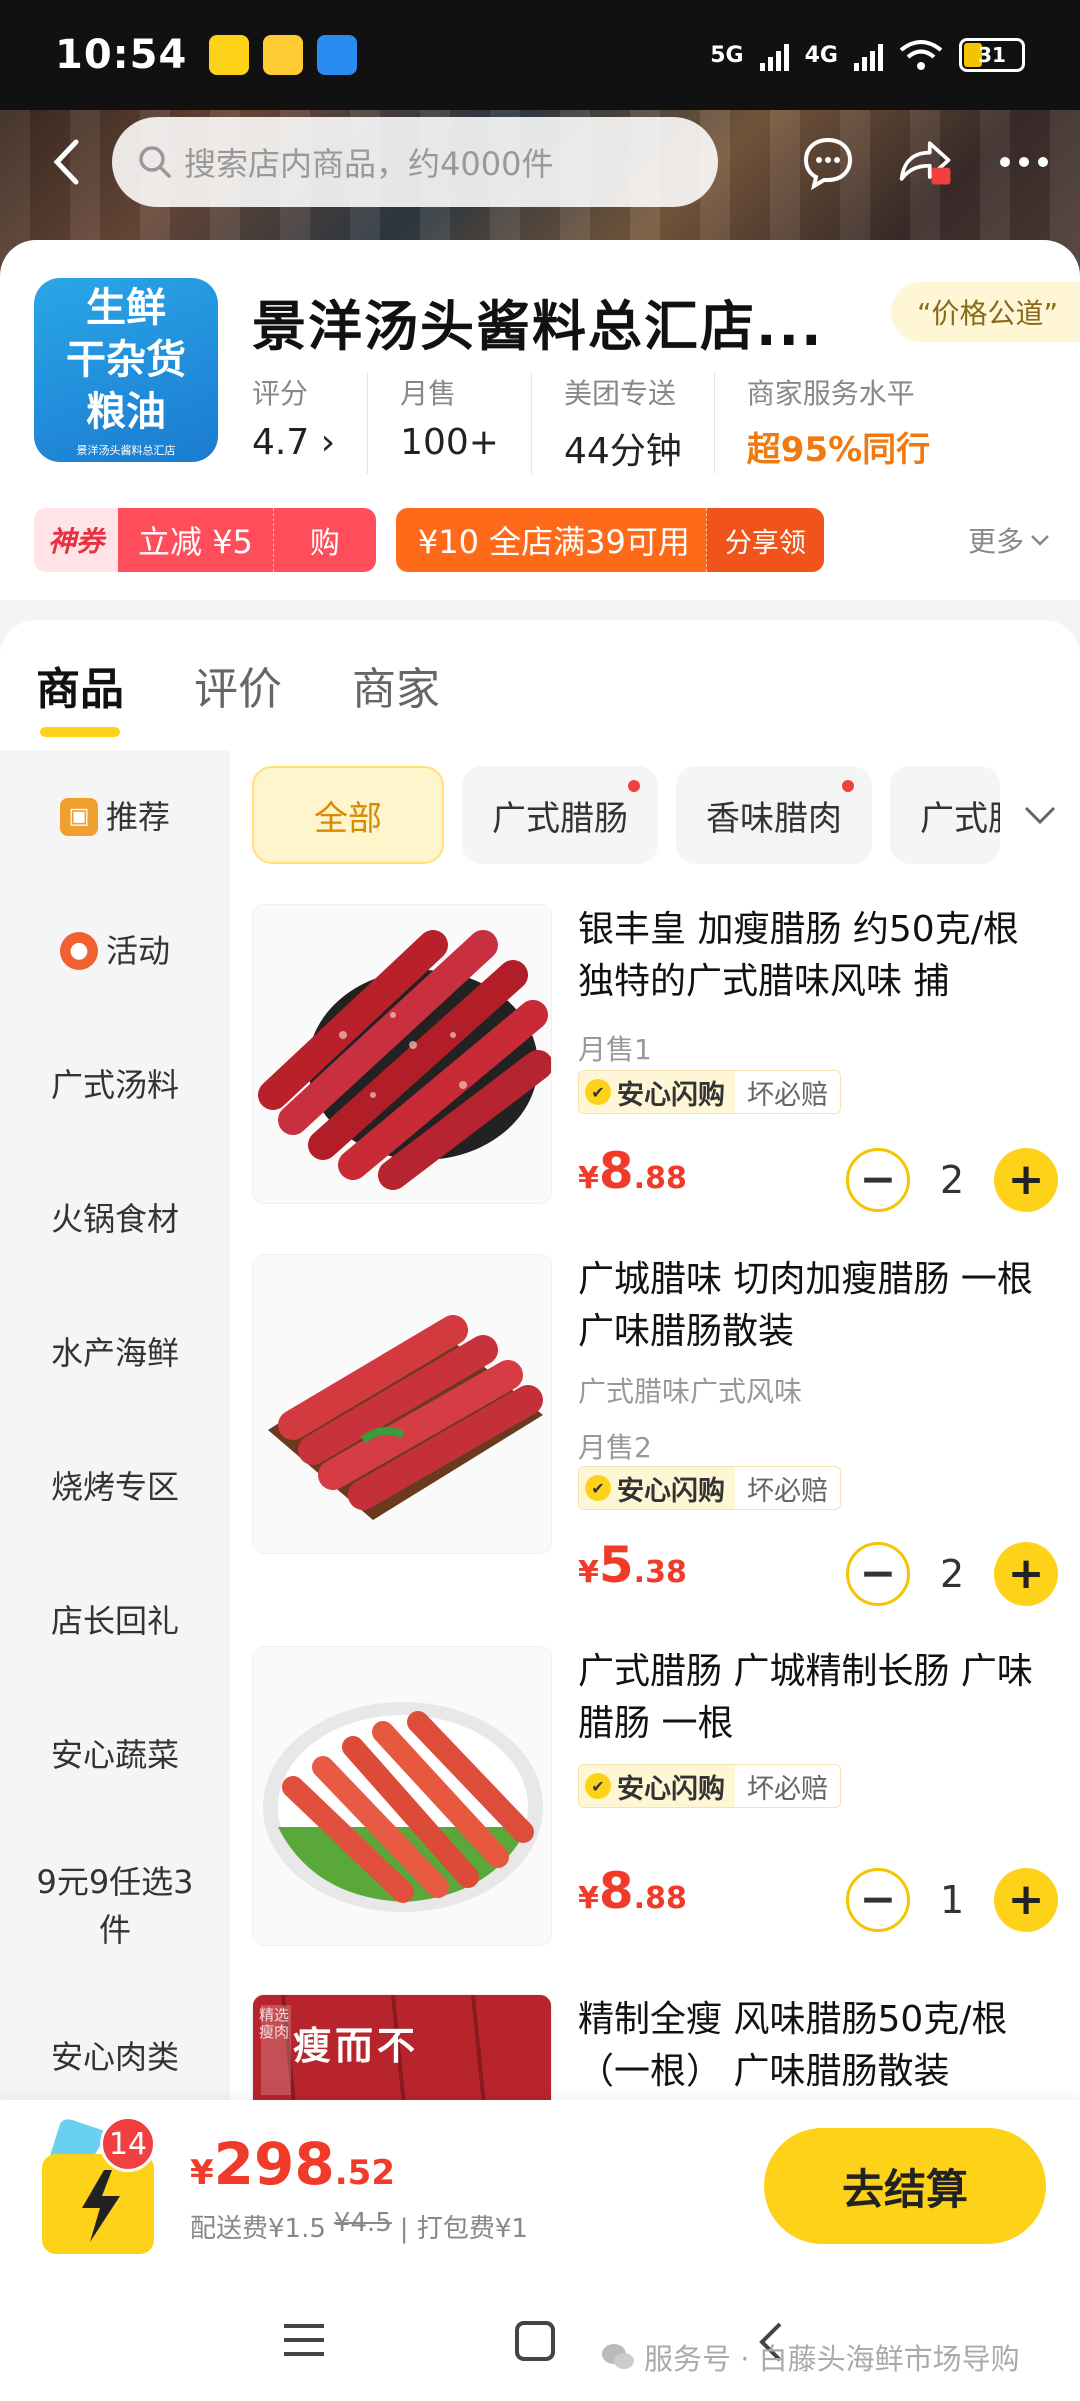 The height and width of the screenshot is (2401, 1080). I want to click on share-icon, so click(925, 163).